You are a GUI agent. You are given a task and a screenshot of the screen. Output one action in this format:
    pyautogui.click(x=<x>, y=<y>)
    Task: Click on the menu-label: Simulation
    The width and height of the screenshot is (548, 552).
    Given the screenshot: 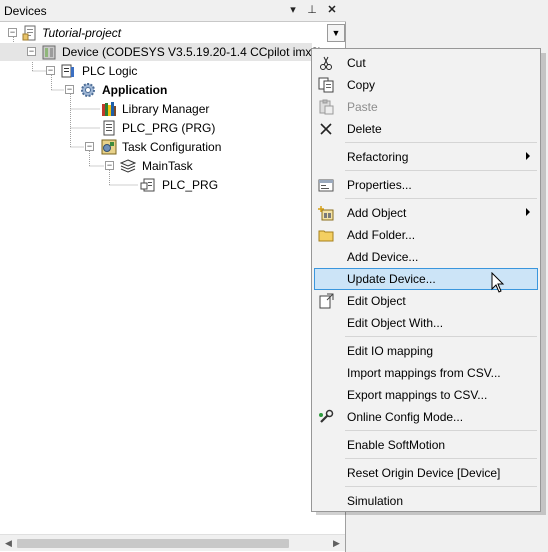 What is the action you would take?
    pyautogui.click(x=375, y=501)
    